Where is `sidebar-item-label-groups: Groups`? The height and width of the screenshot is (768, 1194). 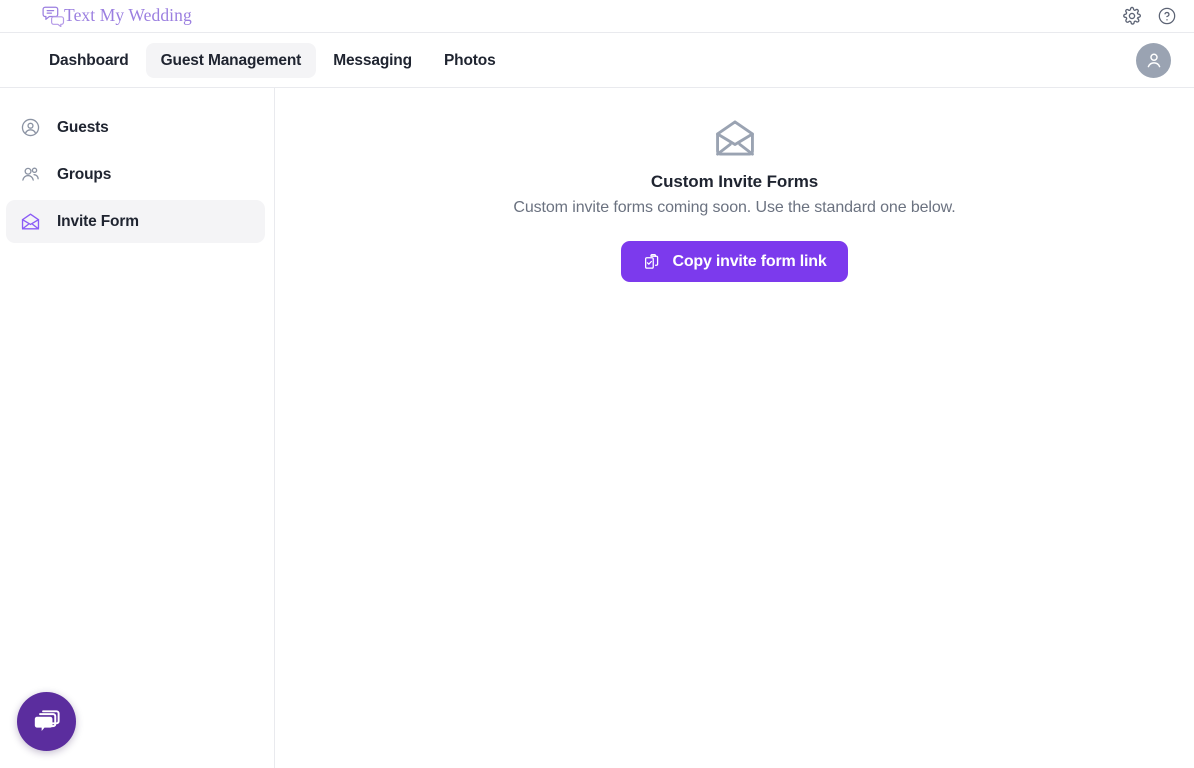
sidebar-item-label-groups: Groups is located at coordinates (84, 174).